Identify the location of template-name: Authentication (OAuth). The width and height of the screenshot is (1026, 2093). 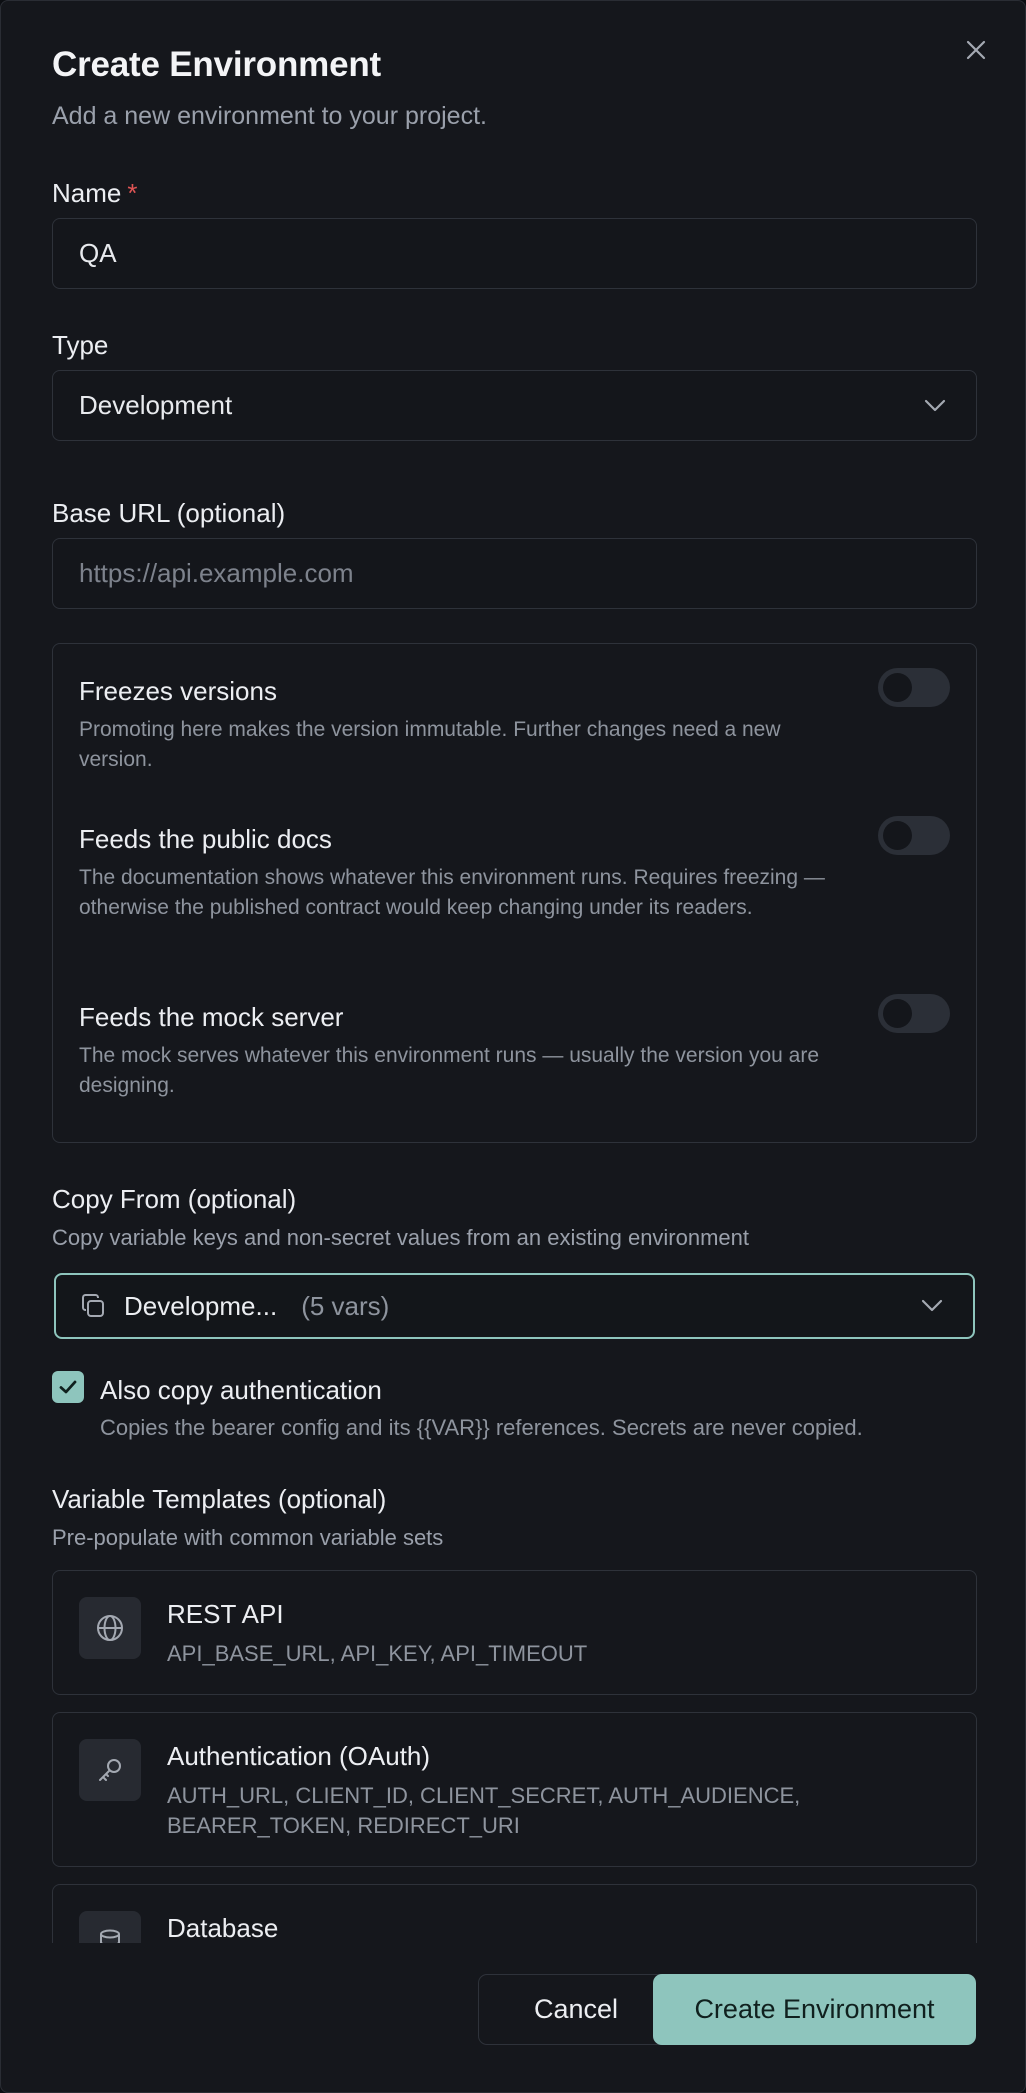
(299, 1756).